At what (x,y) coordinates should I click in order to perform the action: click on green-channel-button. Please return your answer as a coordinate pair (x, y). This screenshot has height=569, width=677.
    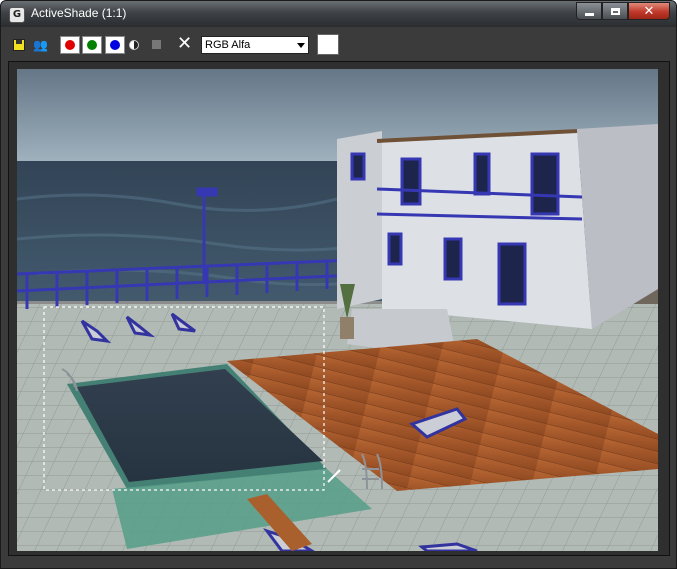
    Looking at the image, I should click on (92, 45).